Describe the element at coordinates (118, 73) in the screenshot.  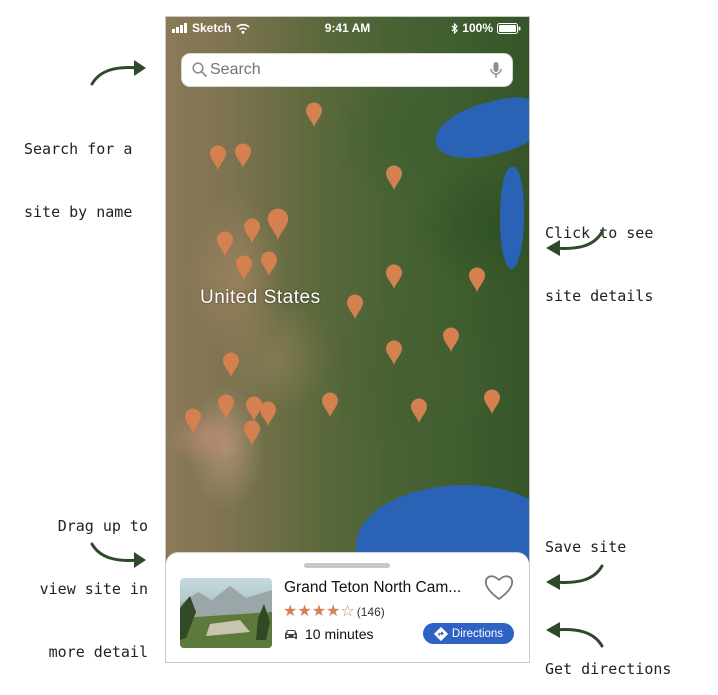
I see `arrow-to-search` at that location.